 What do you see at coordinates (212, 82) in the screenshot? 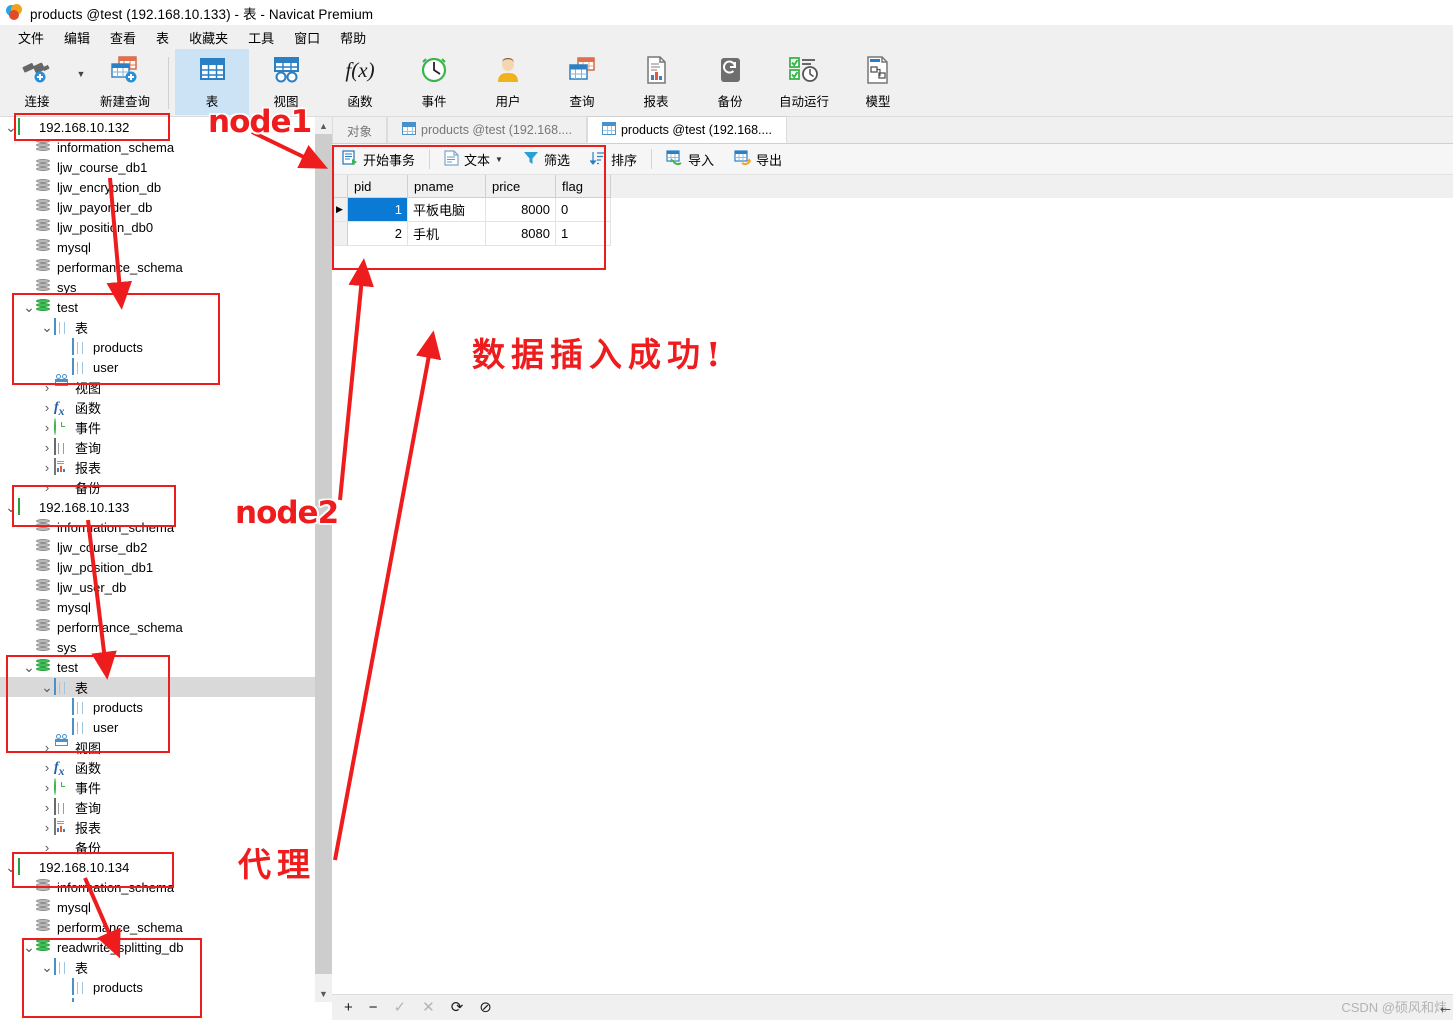
I see `toolbar-button-table: 表` at bounding box center [212, 82].